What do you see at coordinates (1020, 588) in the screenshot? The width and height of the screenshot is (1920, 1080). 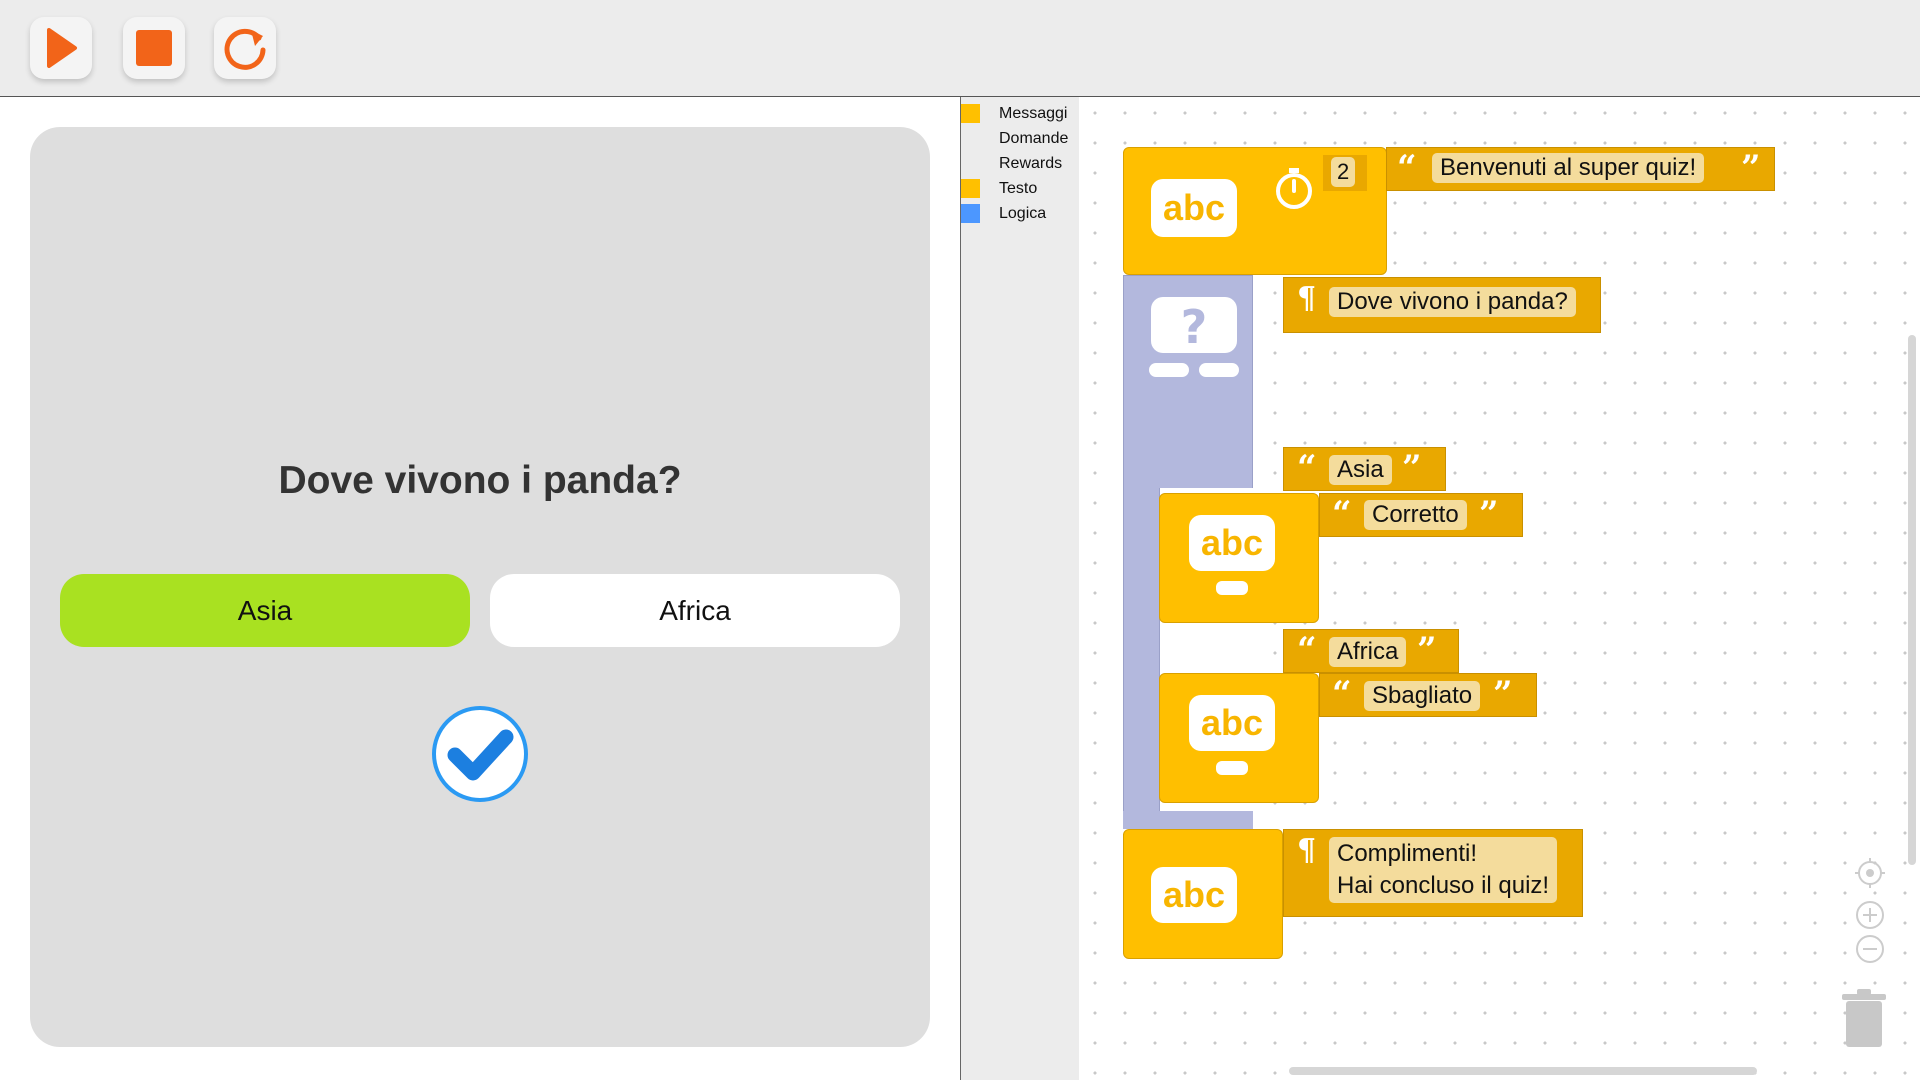 I see `category-list: Messaggi Domande Rewards Testo Logica` at bounding box center [1020, 588].